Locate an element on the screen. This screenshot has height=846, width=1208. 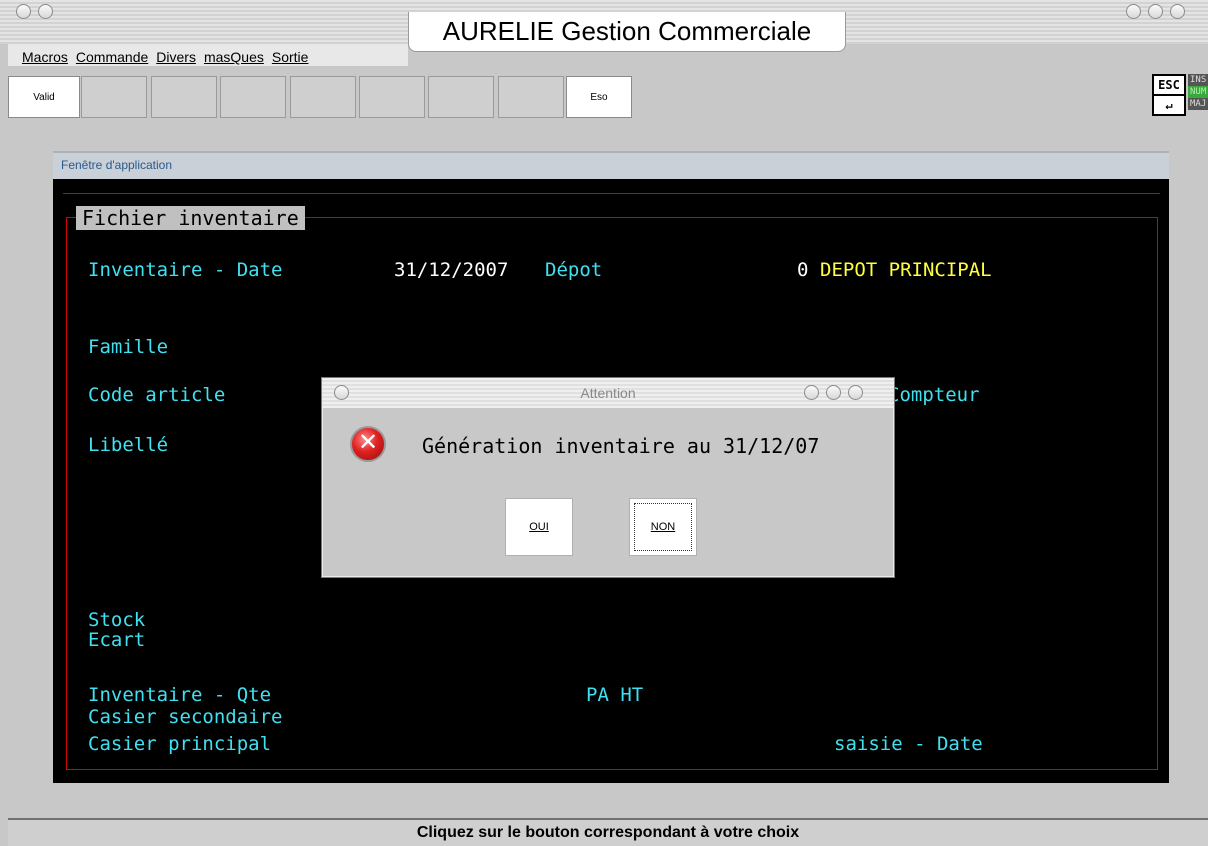
dialog-message: Génération inventaire au 31/12/07 is located at coordinates (621, 446).